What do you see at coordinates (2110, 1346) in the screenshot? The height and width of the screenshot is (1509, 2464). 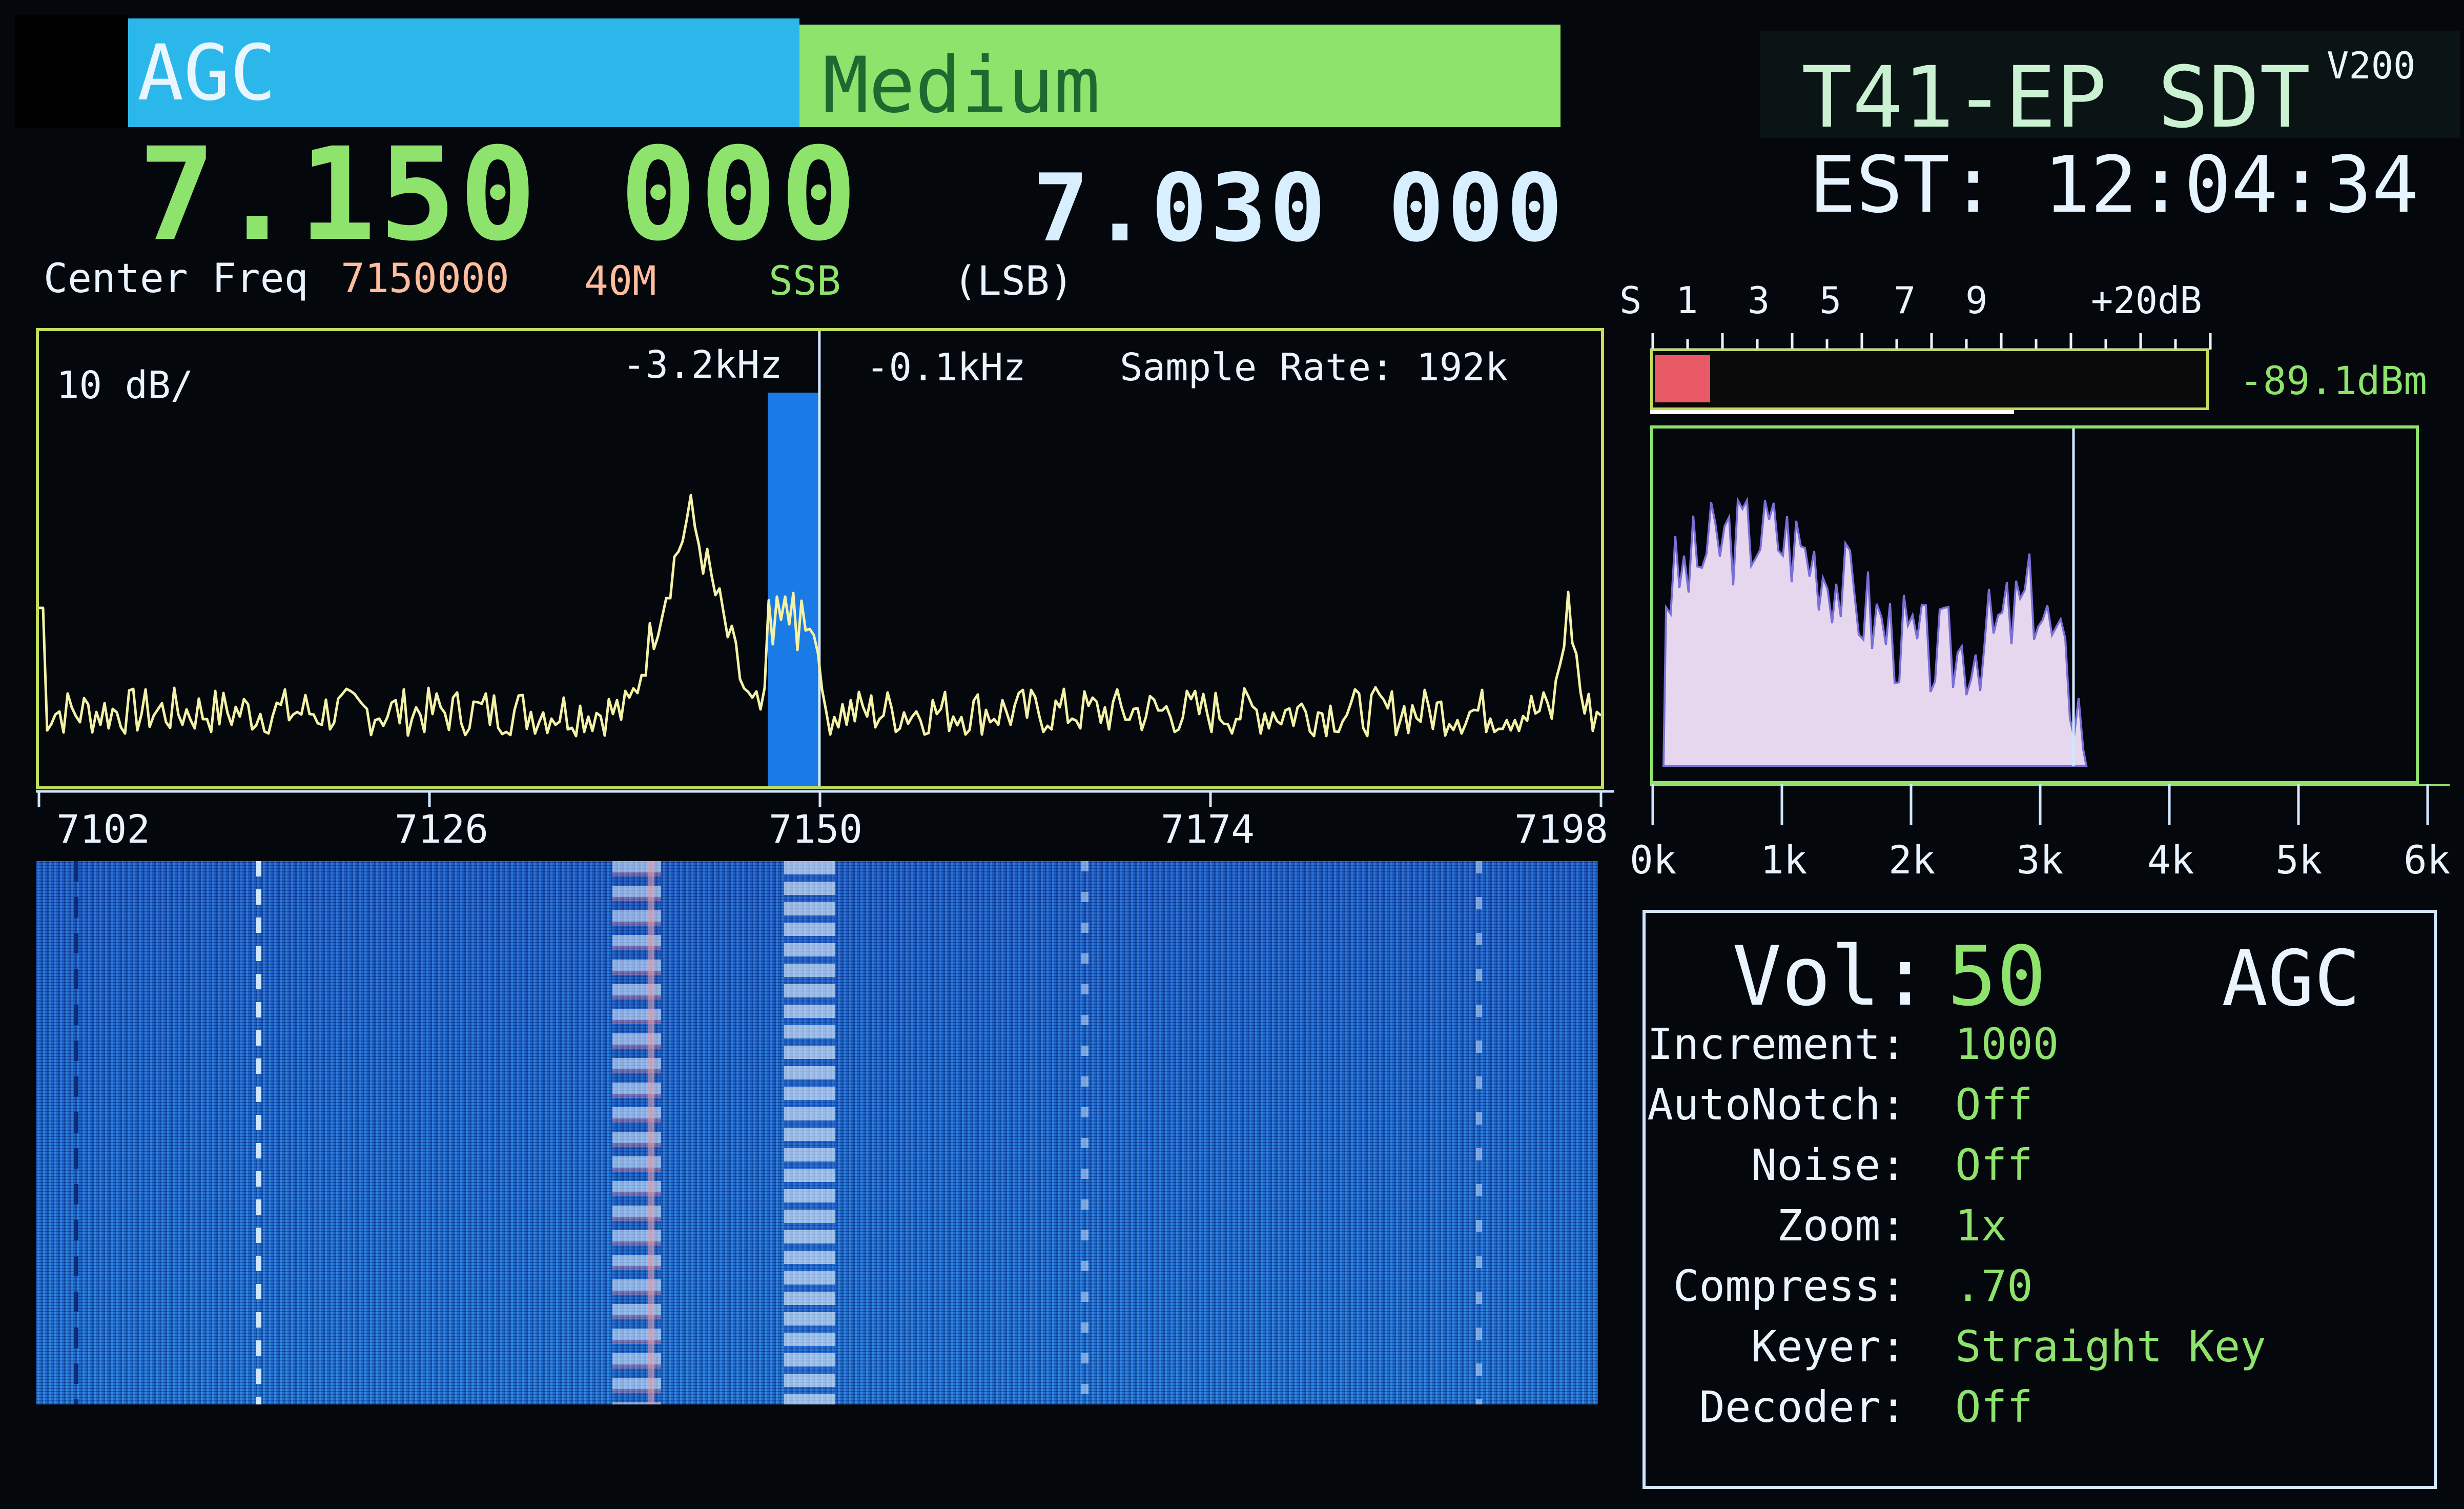 I see `keyer-value: Straight Key` at bounding box center [2110, 1346].